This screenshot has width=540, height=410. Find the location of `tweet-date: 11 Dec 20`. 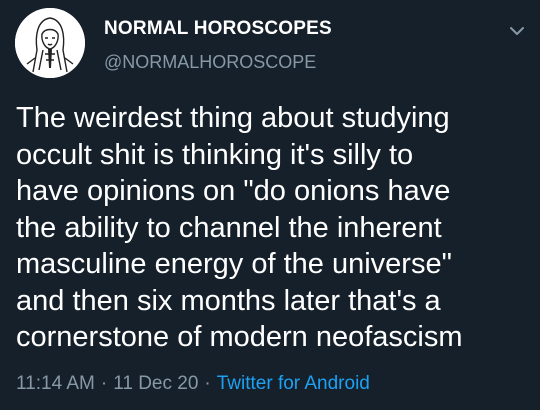

tweet-date: 11 Dec 20 is located at coordinates (155, 383).